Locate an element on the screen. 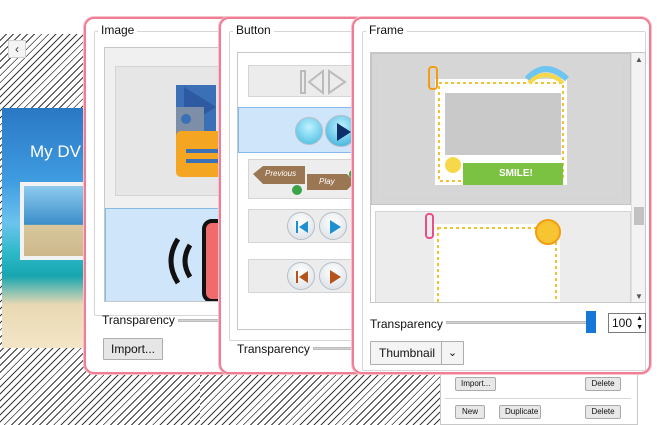 This screenshot has height=425, width=669. transparency-spinbox: 100 ▲ ▼ is located at coordinates (627, 323).